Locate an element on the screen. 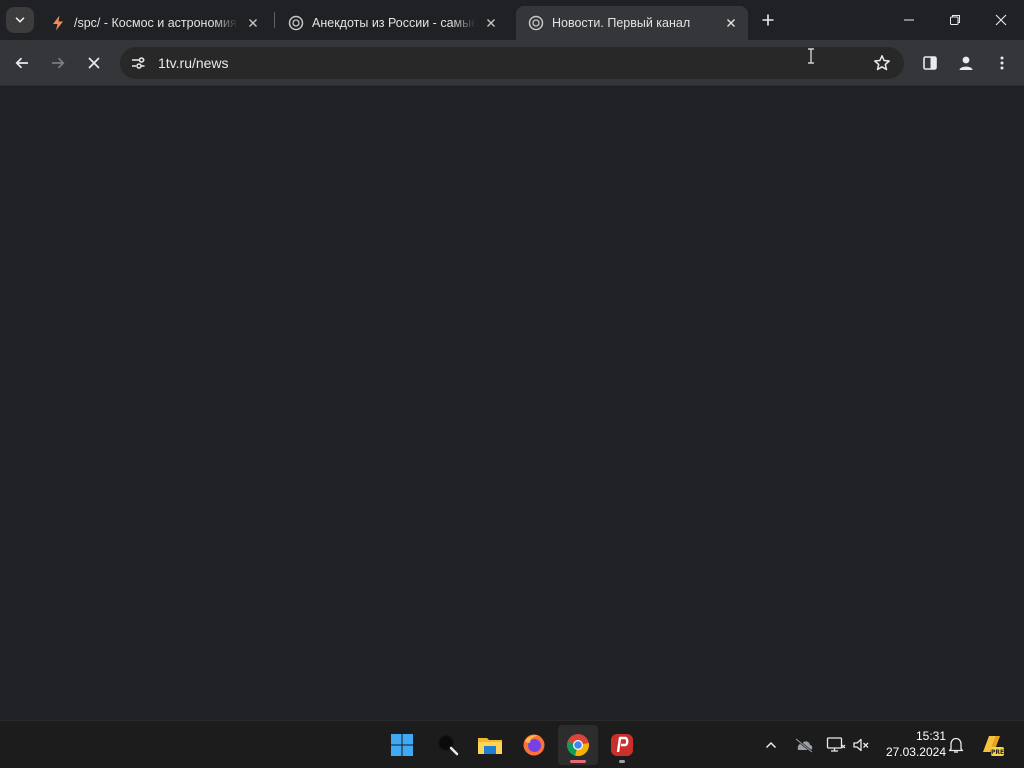  profile-button is located at coordinates (966, 63).